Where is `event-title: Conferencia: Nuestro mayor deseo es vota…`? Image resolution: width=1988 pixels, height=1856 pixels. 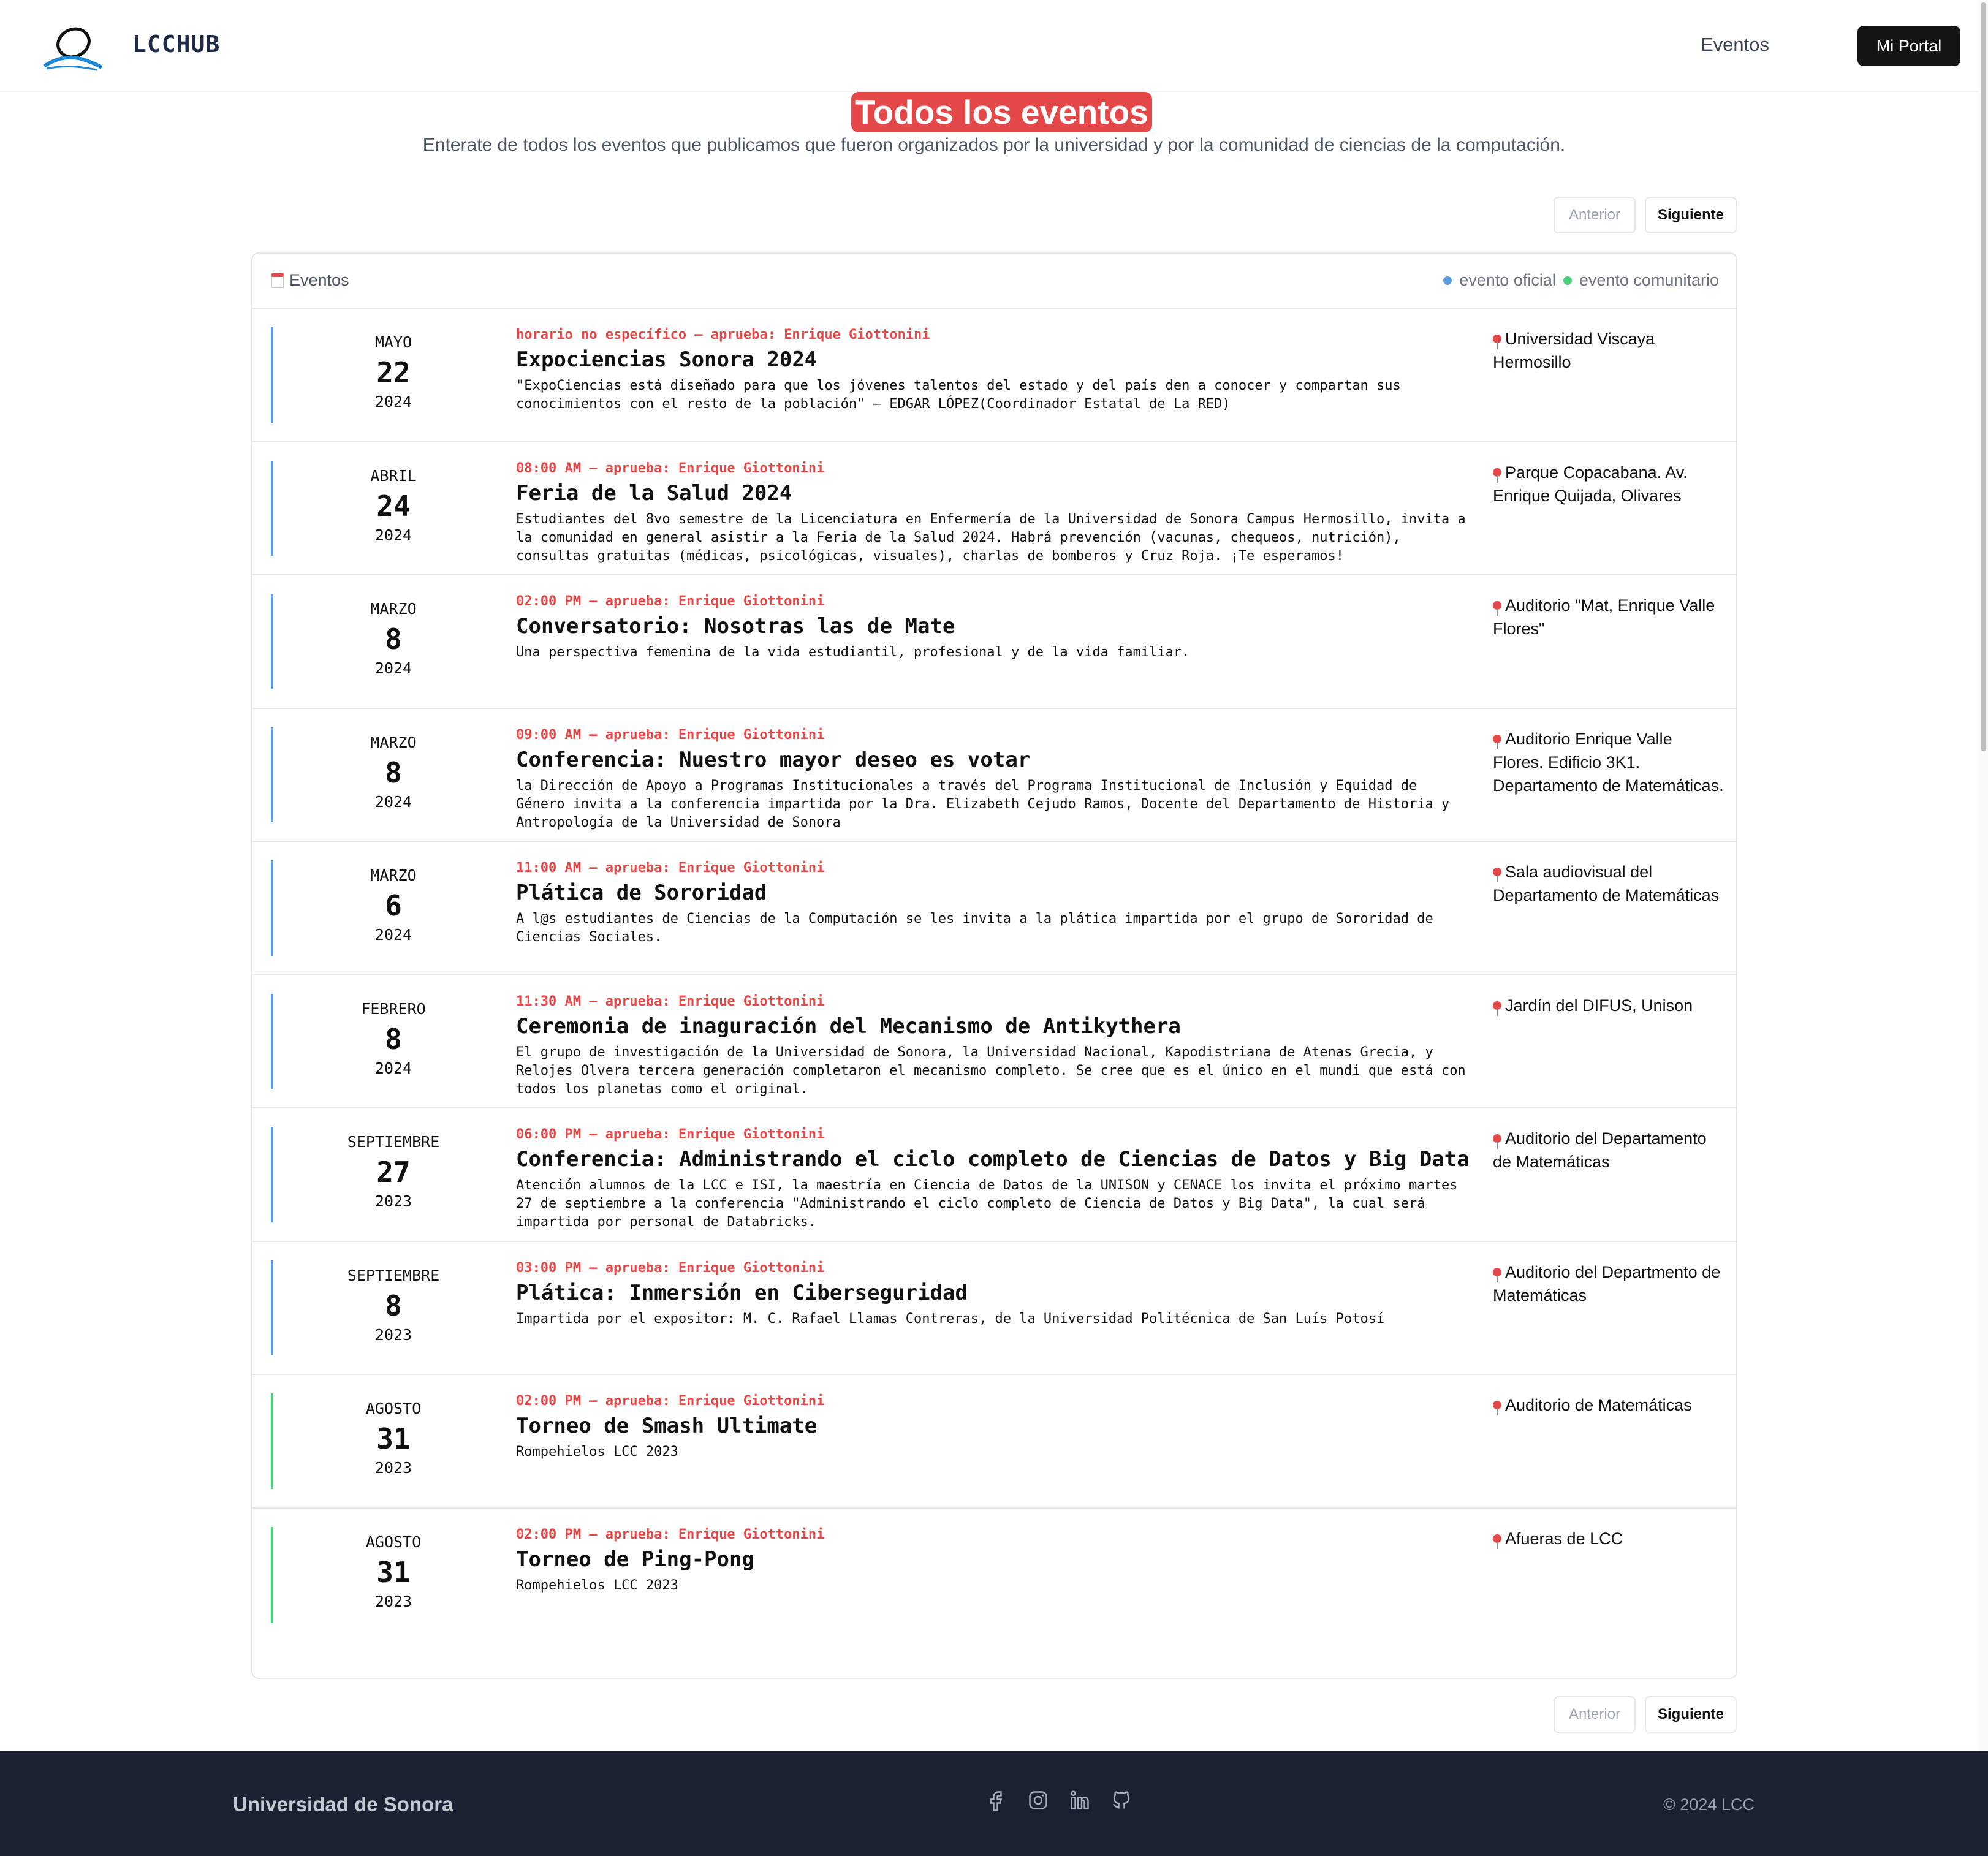
event-title: Conferencia: Nuestro mayor deseo es vota… is located at coordinates (994, 760).